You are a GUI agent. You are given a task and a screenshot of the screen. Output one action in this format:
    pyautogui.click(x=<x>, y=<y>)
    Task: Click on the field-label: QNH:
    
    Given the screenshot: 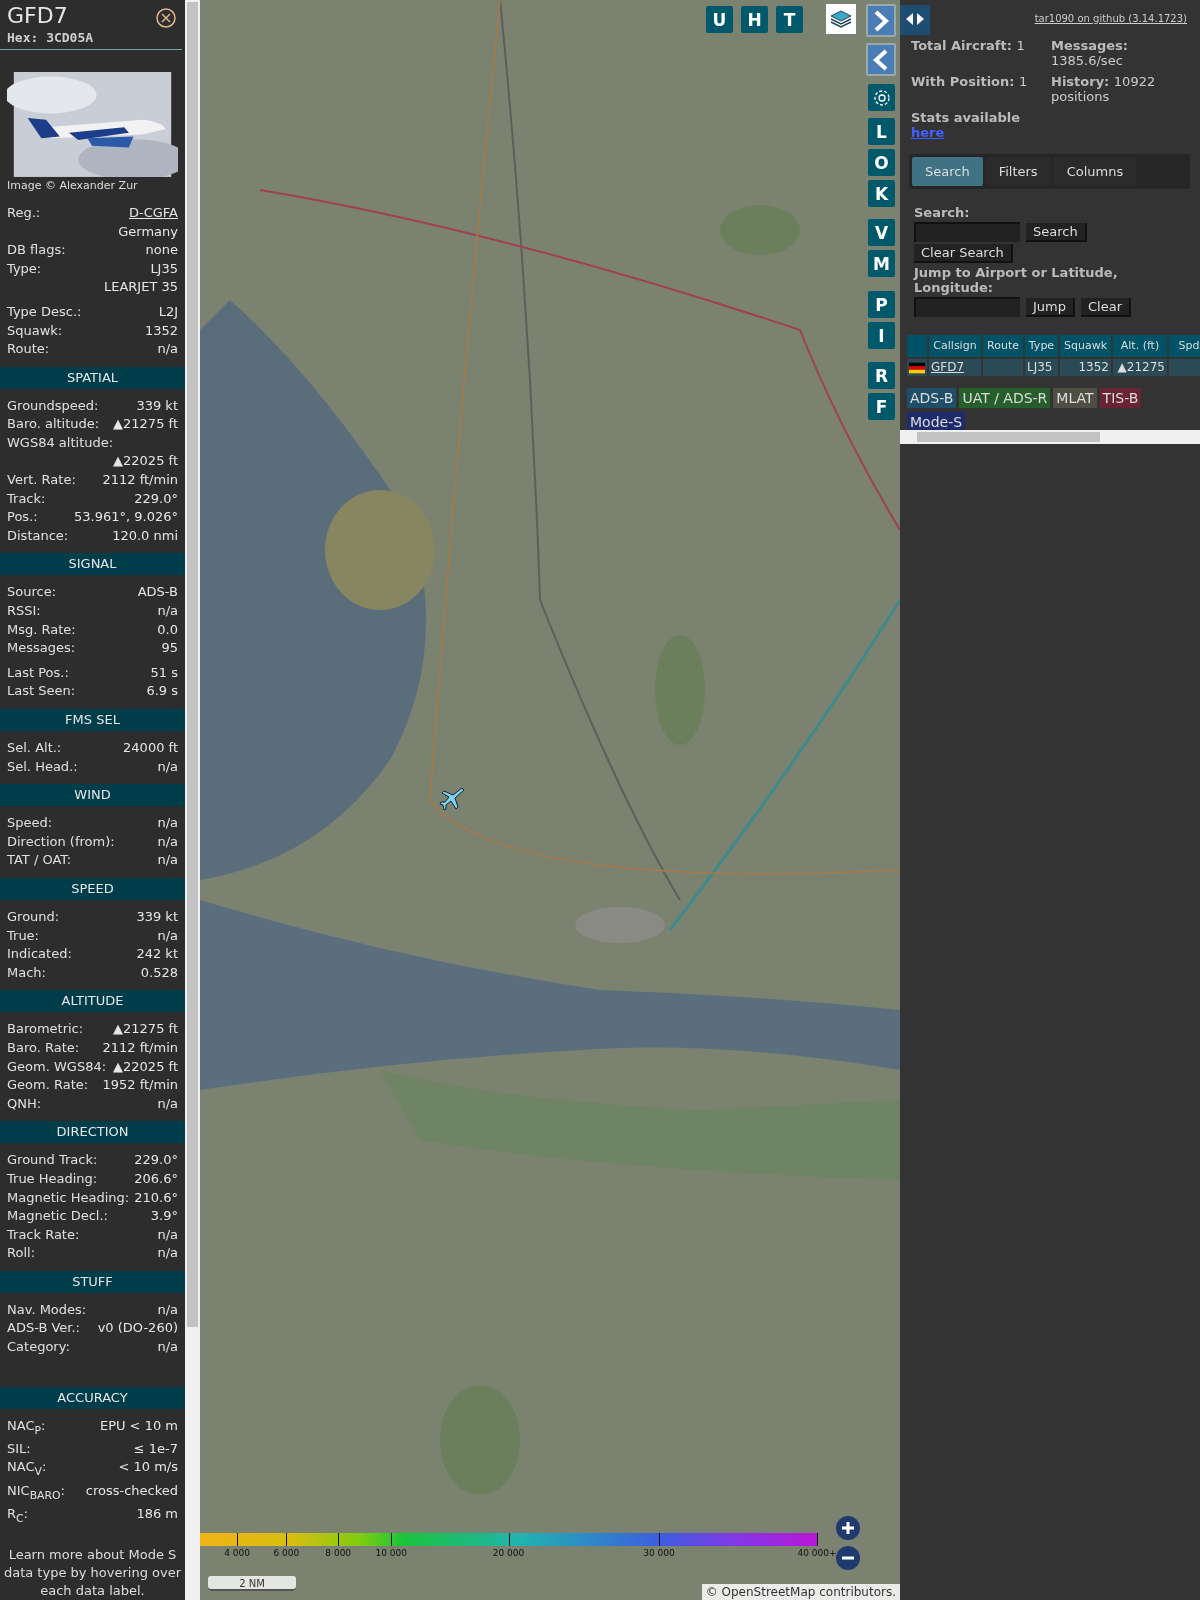 What is the action you would take?
    pyautogui.click(x=24, y=1103)
    